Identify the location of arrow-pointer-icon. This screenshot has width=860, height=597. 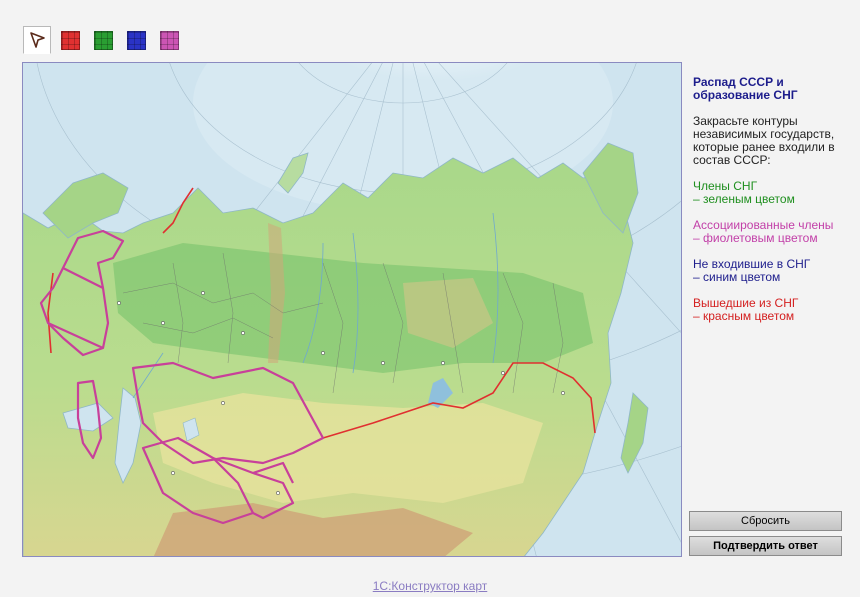
(37, 40).